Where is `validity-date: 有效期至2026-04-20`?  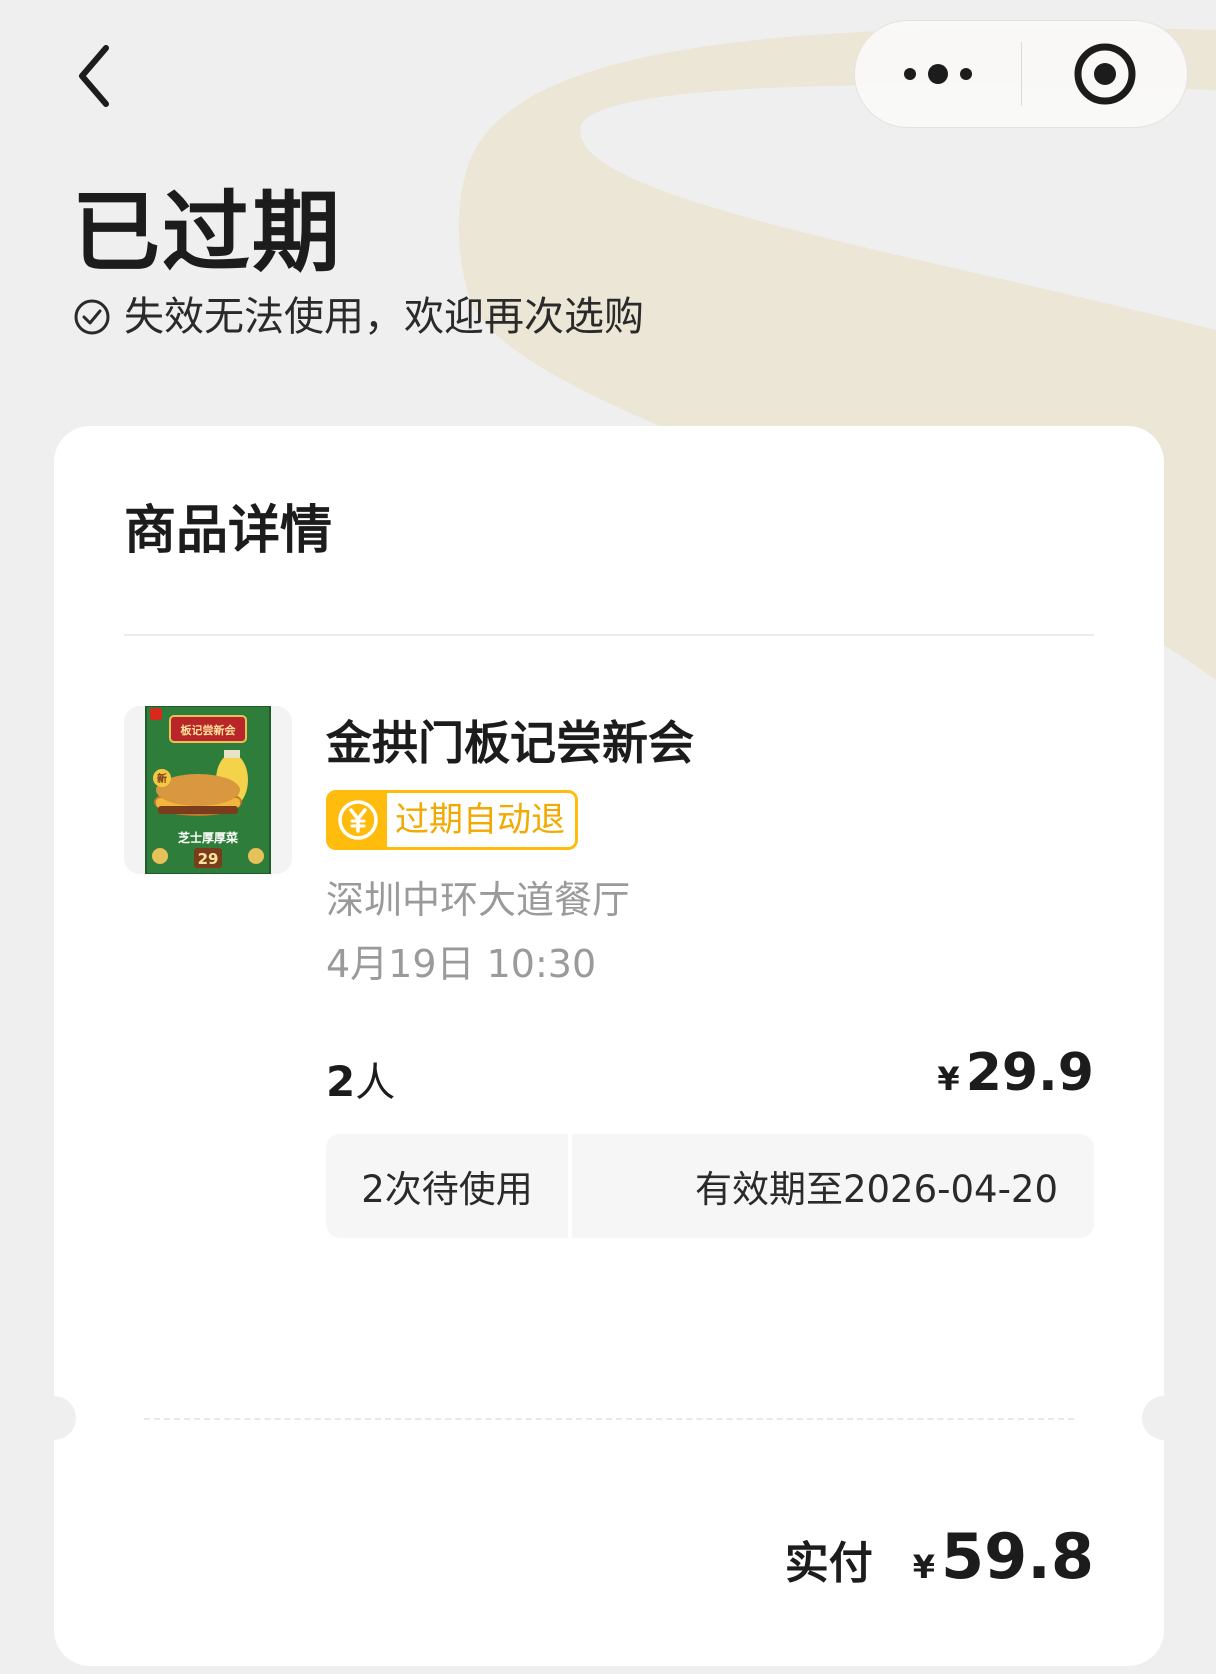
validity-date: 有效期至2026-04-20 is located at coordinates (833, 1186).